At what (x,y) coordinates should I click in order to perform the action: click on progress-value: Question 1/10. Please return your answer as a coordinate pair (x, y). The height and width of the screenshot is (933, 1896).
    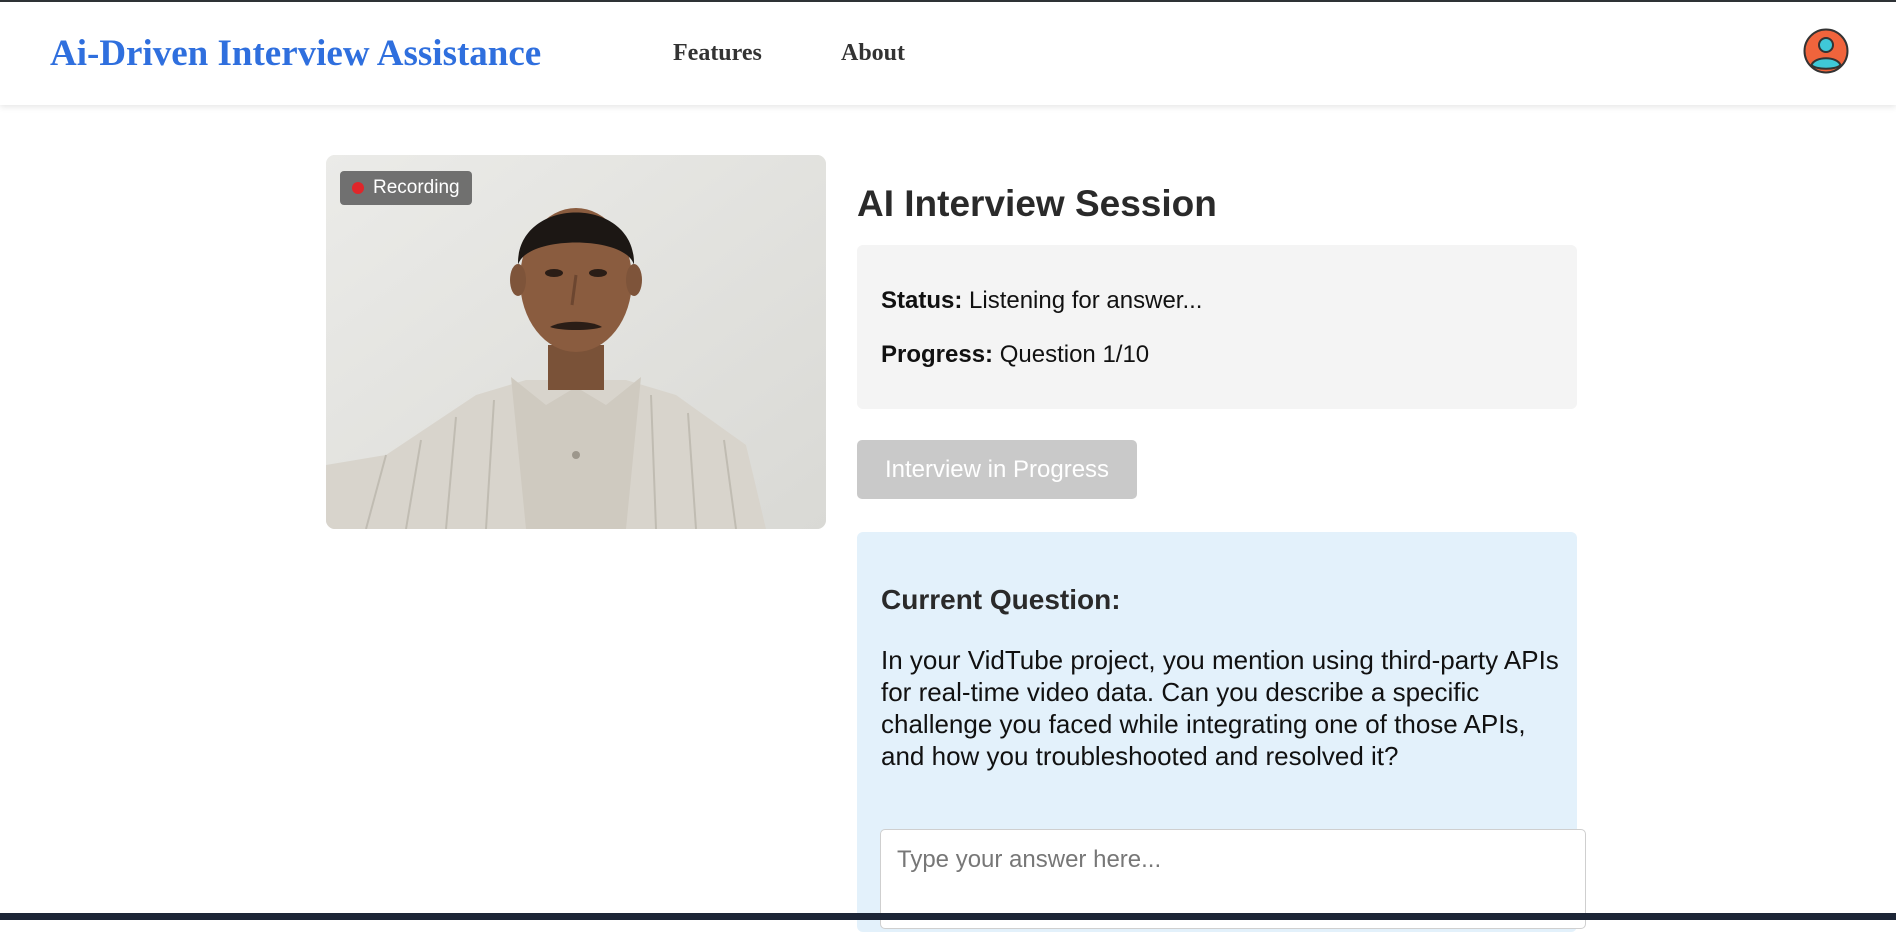
    Looking at the image, I should click on (1074, 354).